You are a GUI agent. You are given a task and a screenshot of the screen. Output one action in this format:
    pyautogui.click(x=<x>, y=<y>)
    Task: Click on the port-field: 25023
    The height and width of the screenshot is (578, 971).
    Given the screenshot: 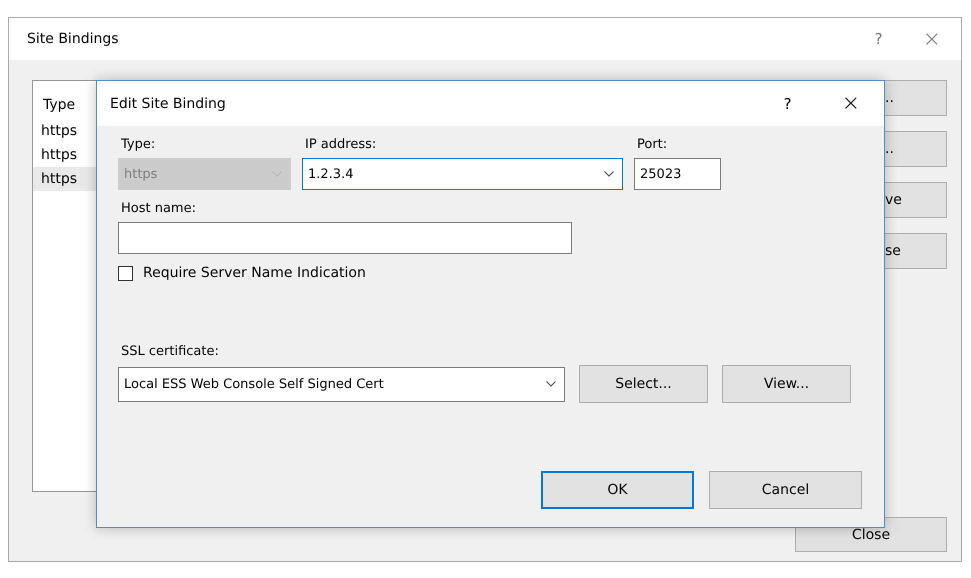 What is the action you would take?
    pyautogui.click(x=677, y=174)
    